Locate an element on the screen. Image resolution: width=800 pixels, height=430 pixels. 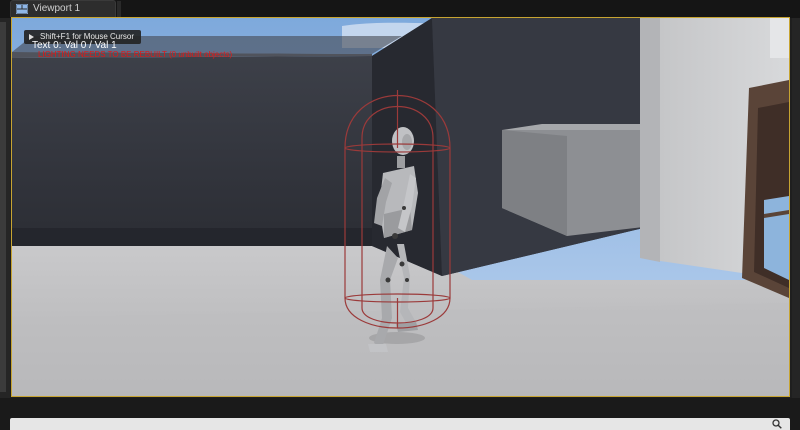
tab-edge is located at coordinates (119, 9).